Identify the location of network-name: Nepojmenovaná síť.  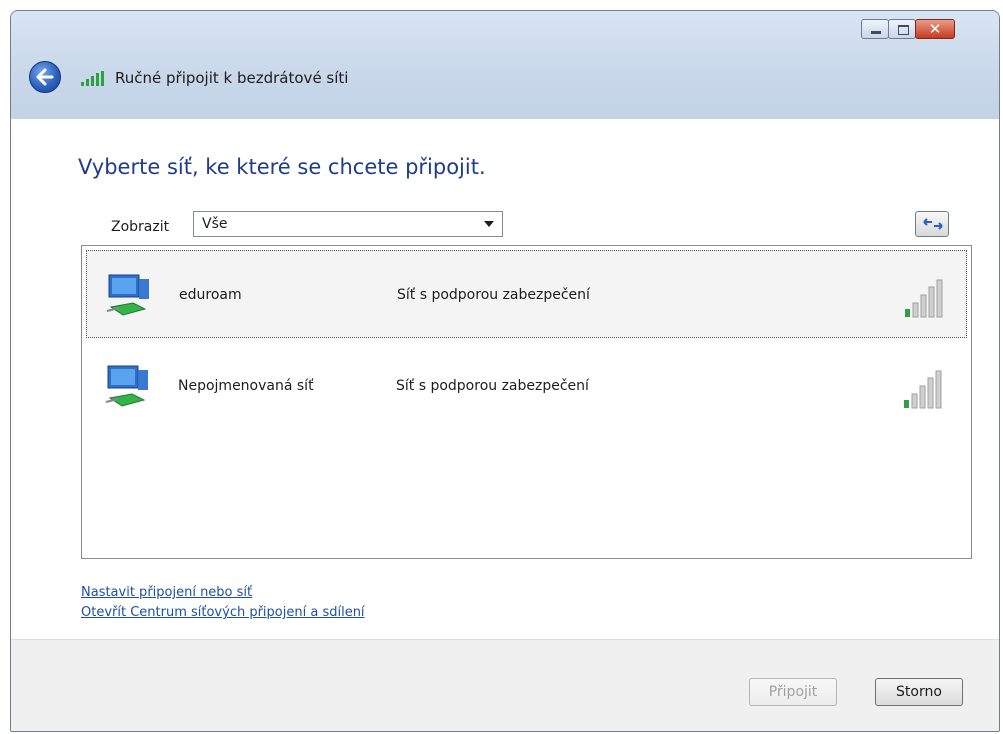
(246, 386).